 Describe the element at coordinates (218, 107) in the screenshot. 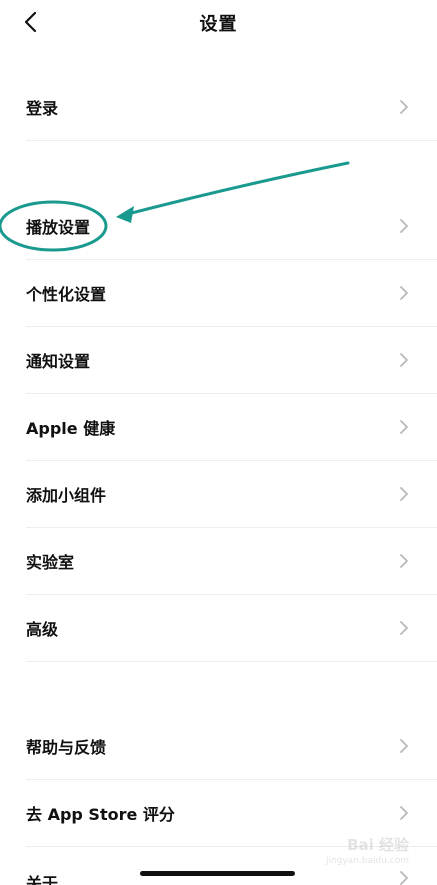

I see `settings-row-login: 登录` at that location.